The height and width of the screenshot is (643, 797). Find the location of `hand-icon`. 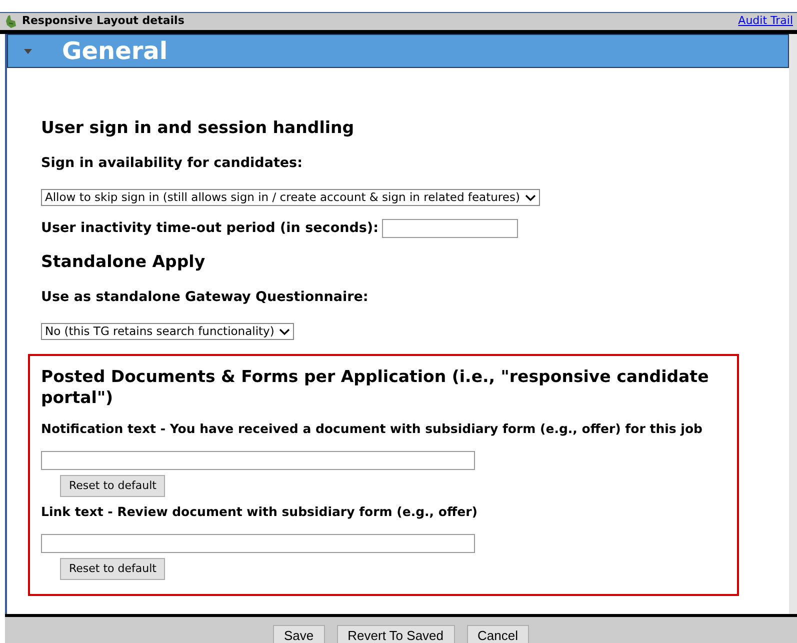

hand-icon is located at coordinates (11, 21).